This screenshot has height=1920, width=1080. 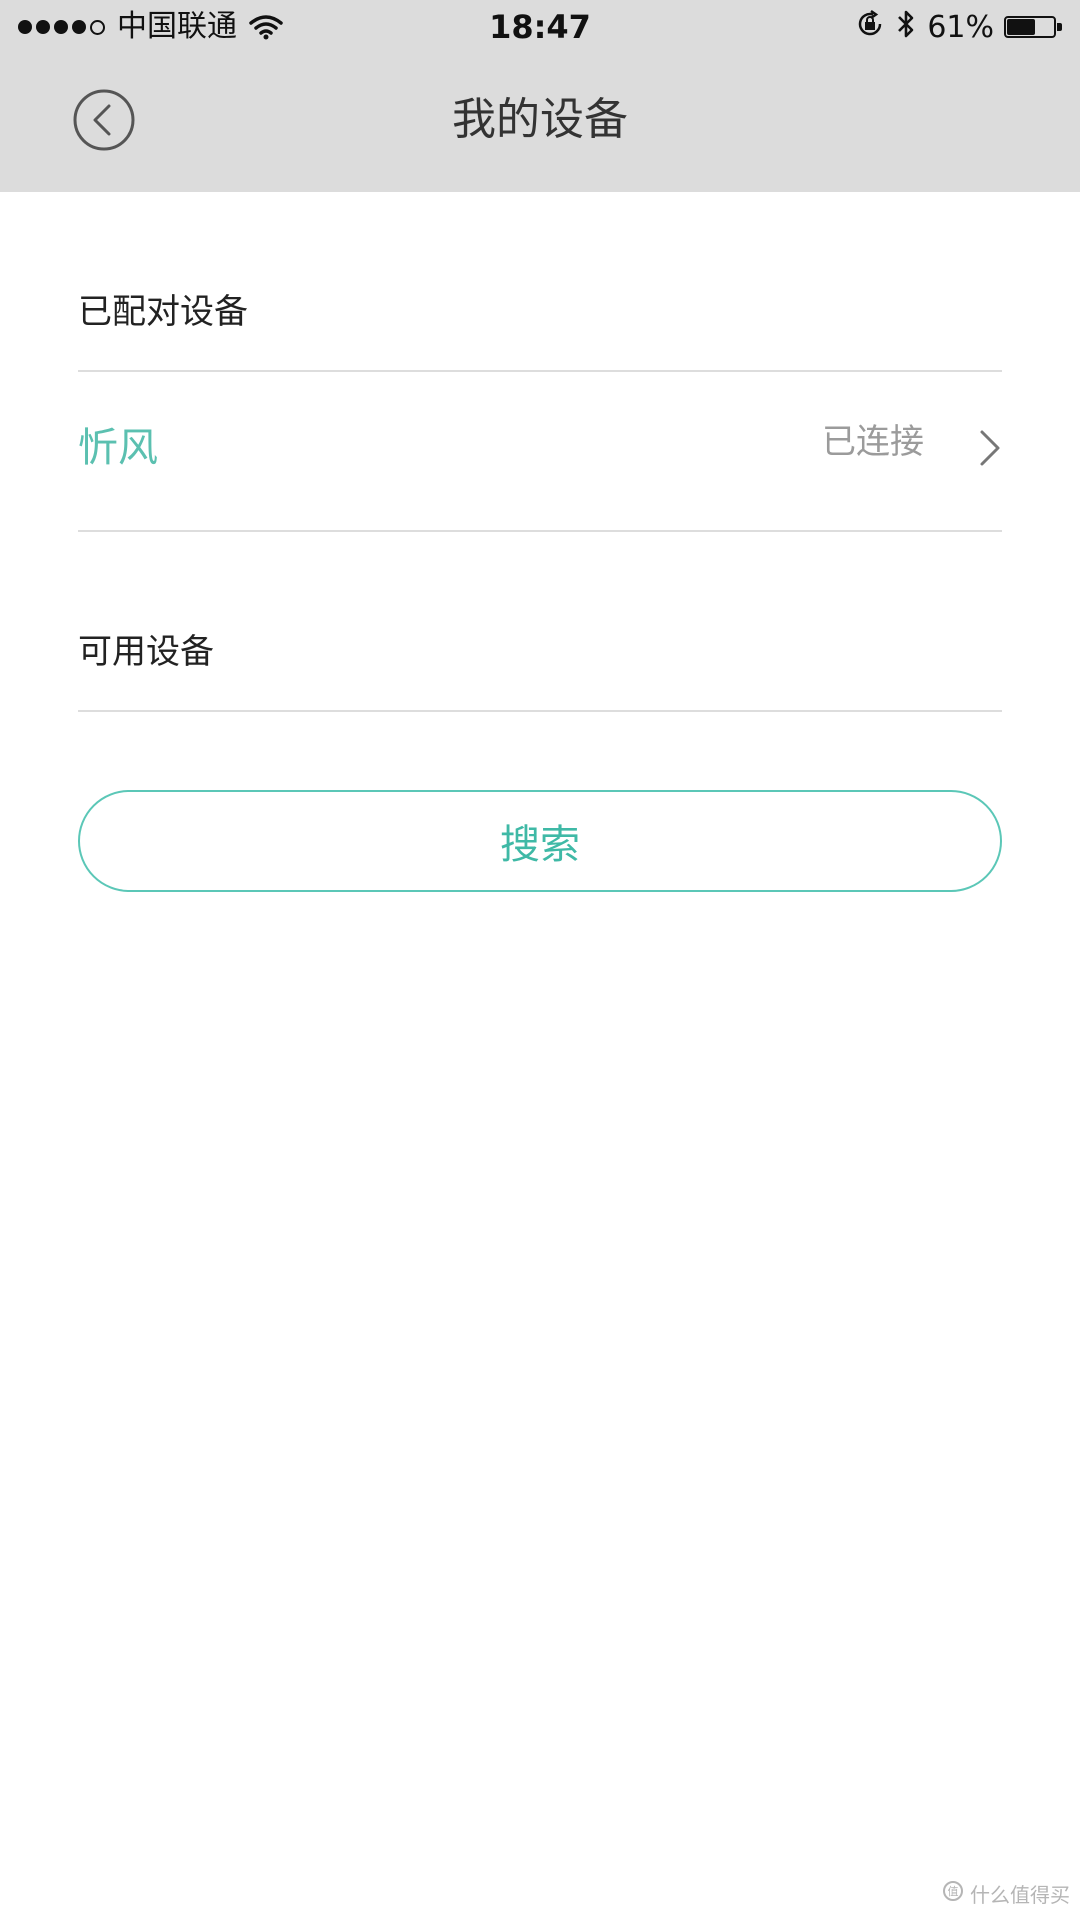 What do you see at coordinates (1020, 1895) in the screenshot?
I see `watermark-text: 什么值得买` at bounding box center [1020, 1895].